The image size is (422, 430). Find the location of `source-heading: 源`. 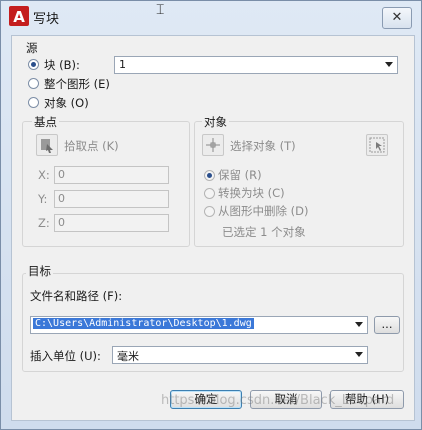

source-heading: 源 is located at coordinates (32, 48).